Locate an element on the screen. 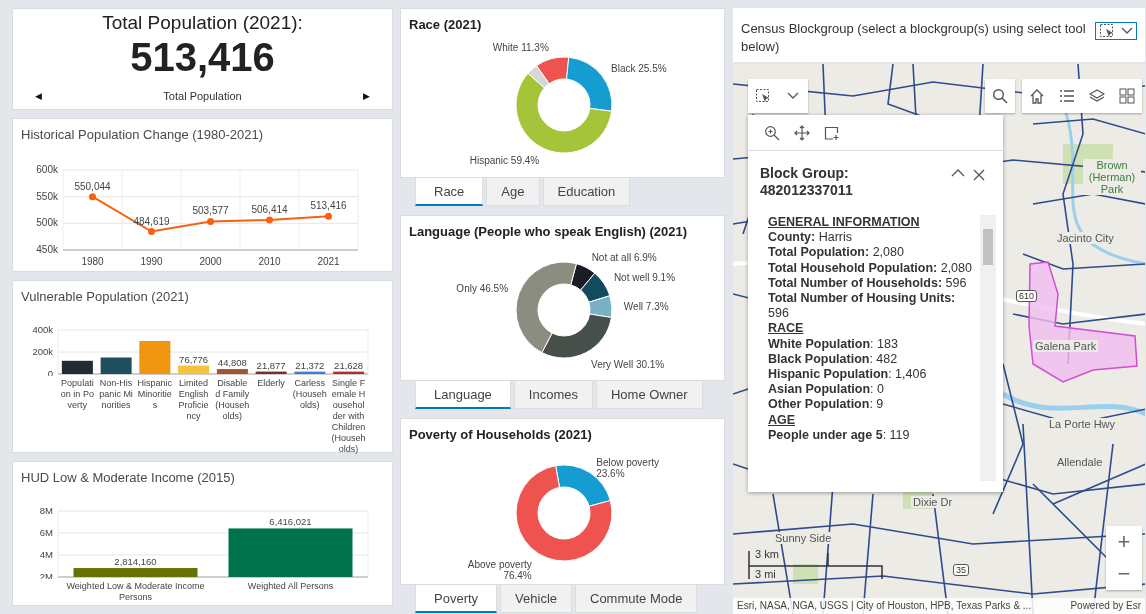  tab: Poverty is located at coordinates (456, 599).